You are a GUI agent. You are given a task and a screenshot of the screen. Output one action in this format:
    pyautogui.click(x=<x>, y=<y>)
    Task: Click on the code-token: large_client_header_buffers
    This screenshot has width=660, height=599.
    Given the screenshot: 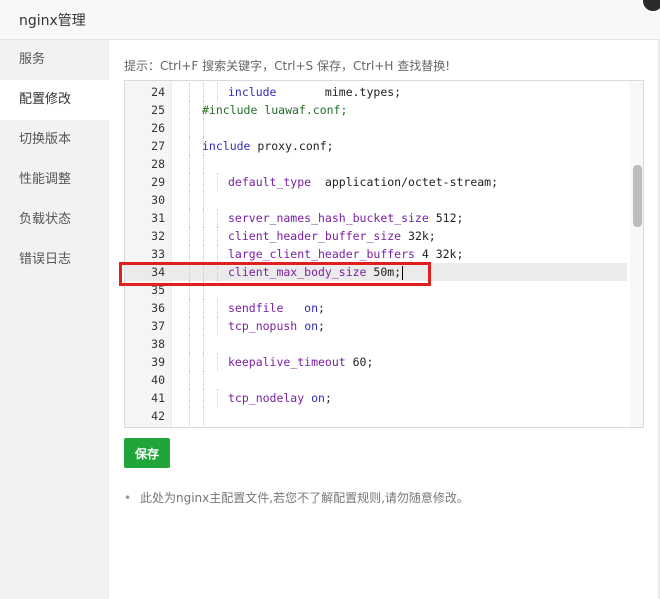 What is the action you would take?
    pyautogui.click(x=321, y=254)
    